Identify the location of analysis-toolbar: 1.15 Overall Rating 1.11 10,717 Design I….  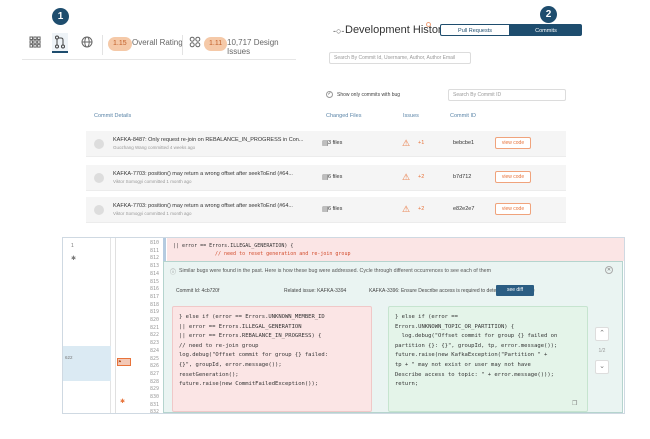
(159, 45).